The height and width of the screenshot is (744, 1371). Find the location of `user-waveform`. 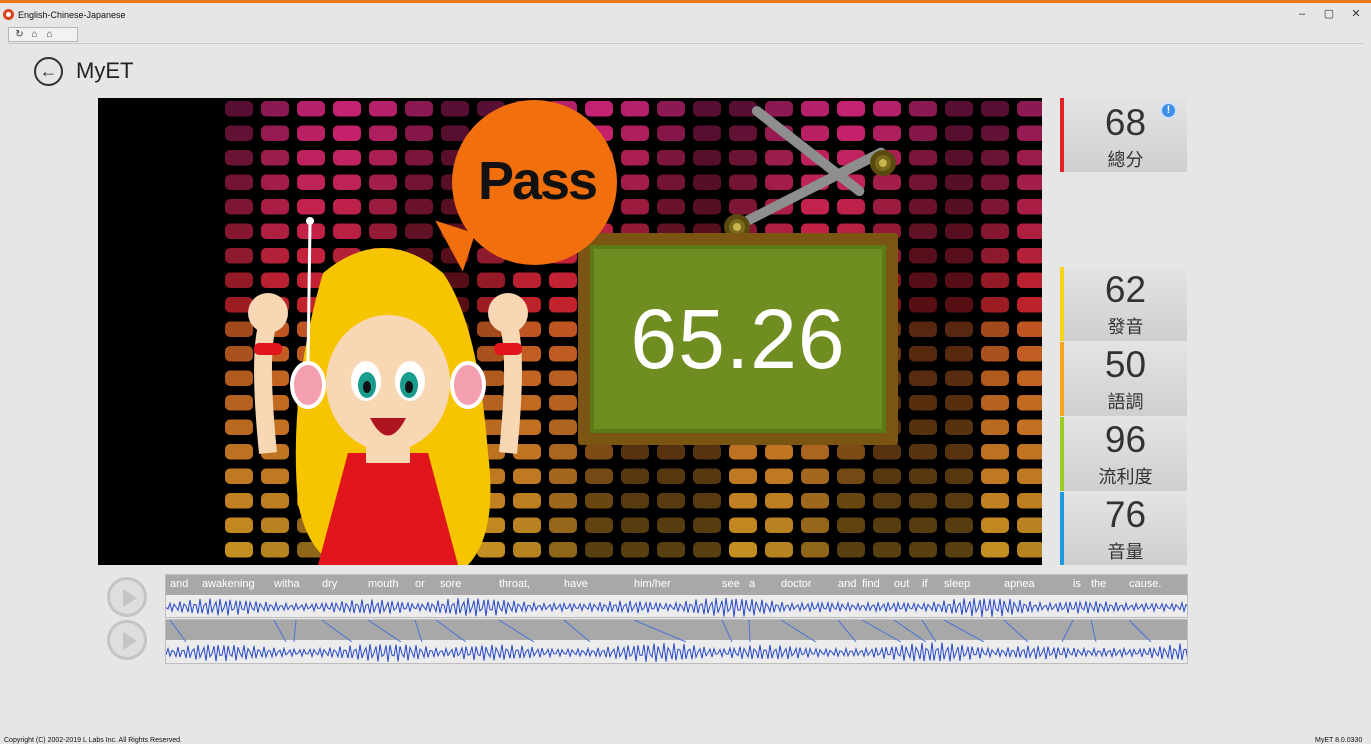

user-waveform is located at coordinates (676, 641).